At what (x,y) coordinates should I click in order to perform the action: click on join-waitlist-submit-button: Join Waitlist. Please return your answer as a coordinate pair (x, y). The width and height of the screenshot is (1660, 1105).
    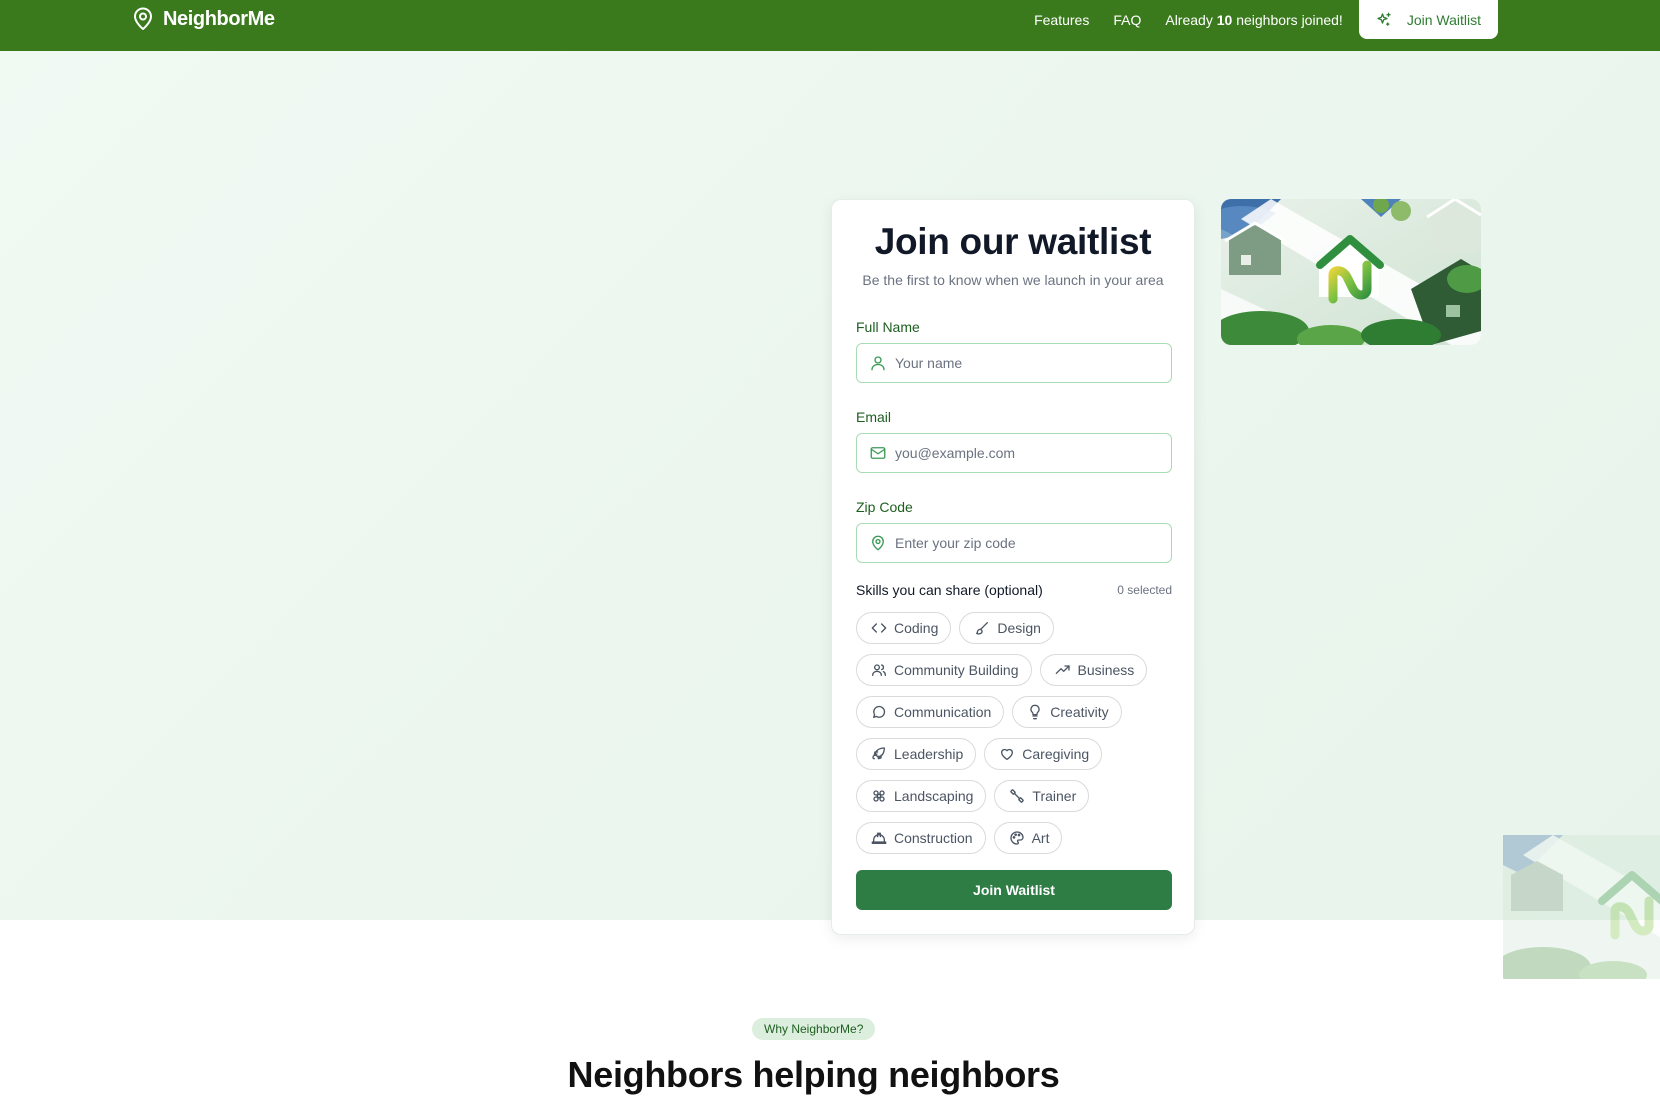
    Looking at the image, I should click on (1014, 890).